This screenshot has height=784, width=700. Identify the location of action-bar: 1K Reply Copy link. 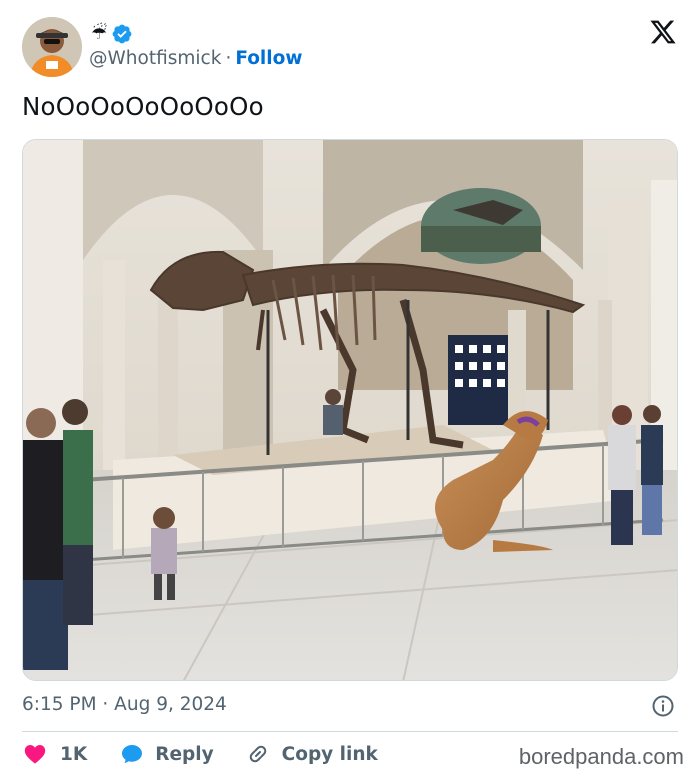
(200, 754).